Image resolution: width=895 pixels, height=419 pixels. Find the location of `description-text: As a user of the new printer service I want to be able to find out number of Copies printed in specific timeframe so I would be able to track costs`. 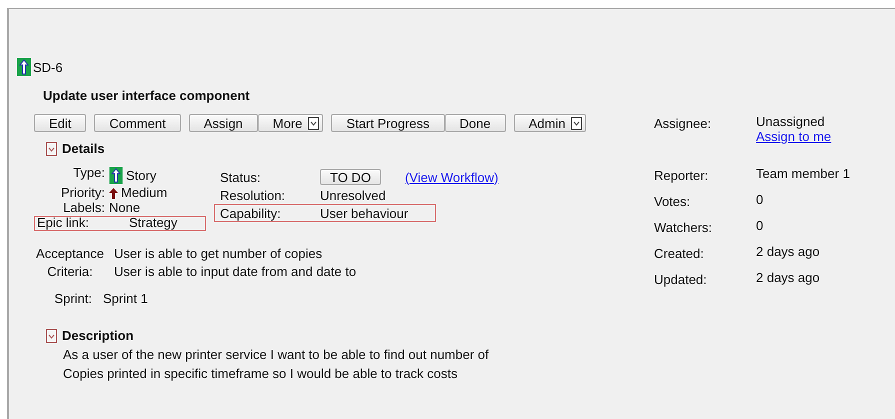

description-text: As a user of the new printer service I want to be able to find out number of Copies printed in specific timeframe so I would be able to track costs is located at coordinates (276, 364).